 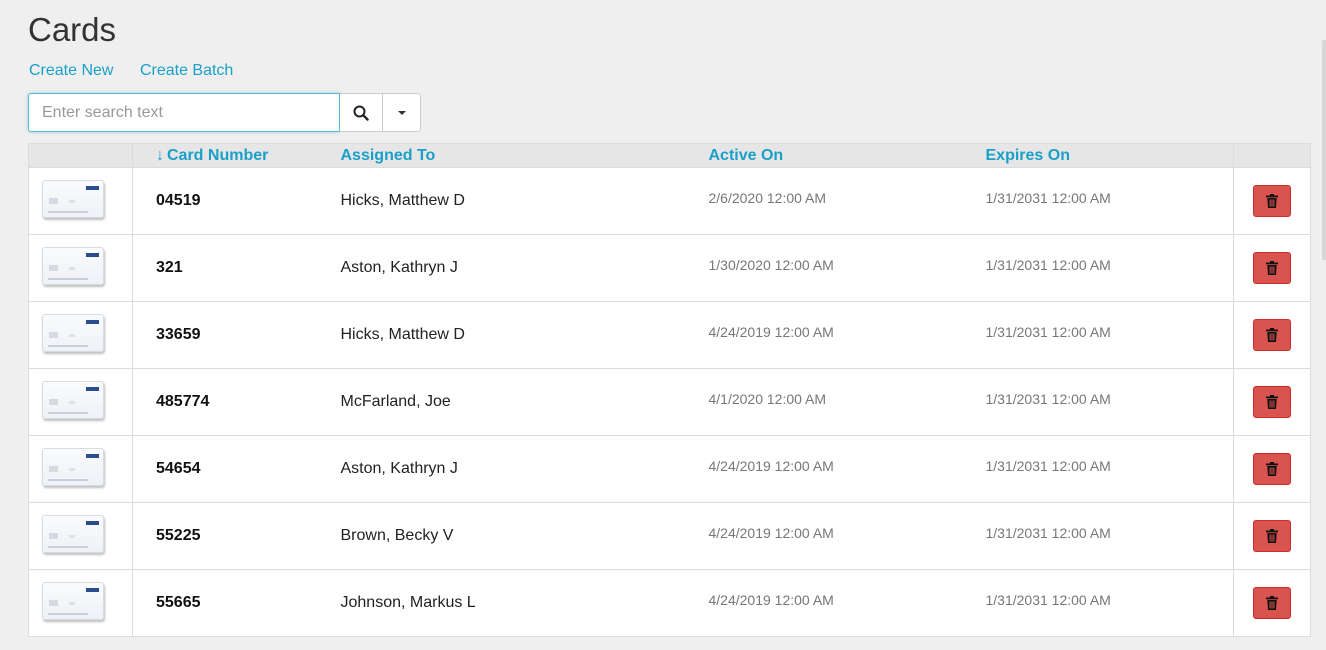 I want to click on create-new-link: Create New, so click(x=71, y=70).